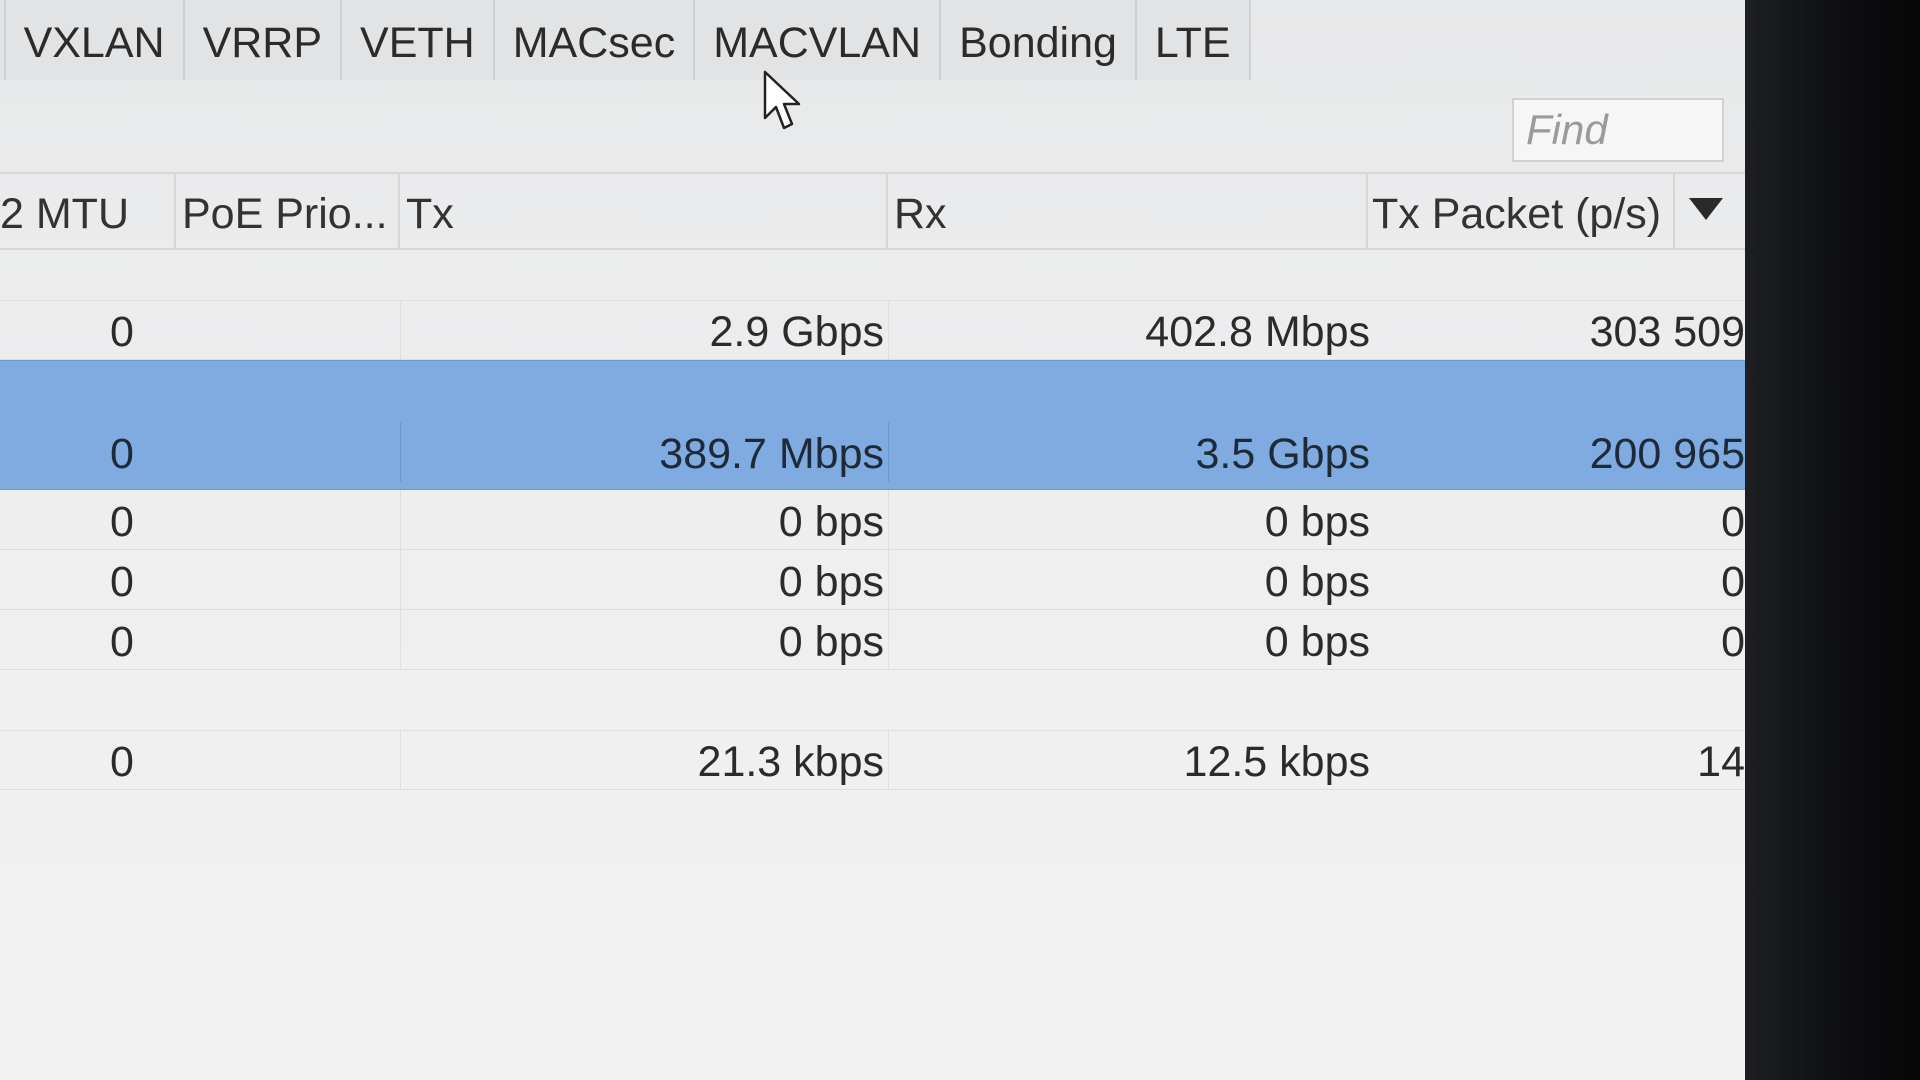 This screenshot has width=1920, height=1080. What do you see at coordinates (1130, 760) in the screenshot?
I see `cell-rx: 12.5 kbps` at bounding box center [1130, 760].